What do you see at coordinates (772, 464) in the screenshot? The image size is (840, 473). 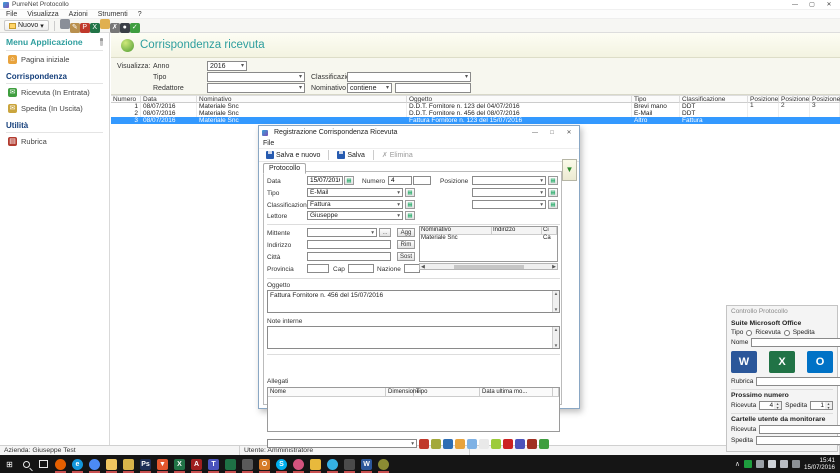 I see `network-tray-icon` at bounding box center [772, 464].